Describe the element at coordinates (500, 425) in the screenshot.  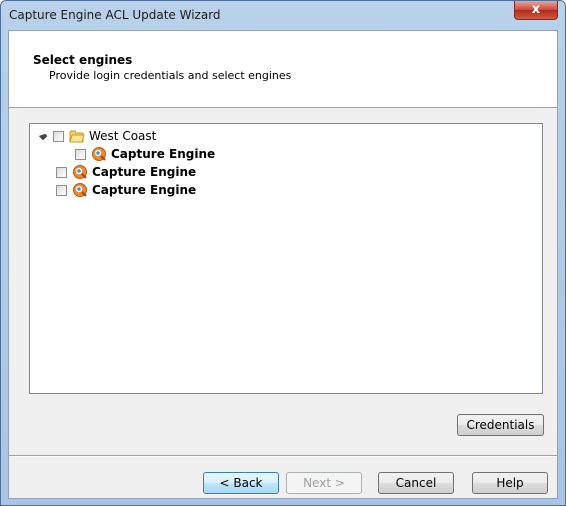
I see `credentials-button: Credentials` at that location.